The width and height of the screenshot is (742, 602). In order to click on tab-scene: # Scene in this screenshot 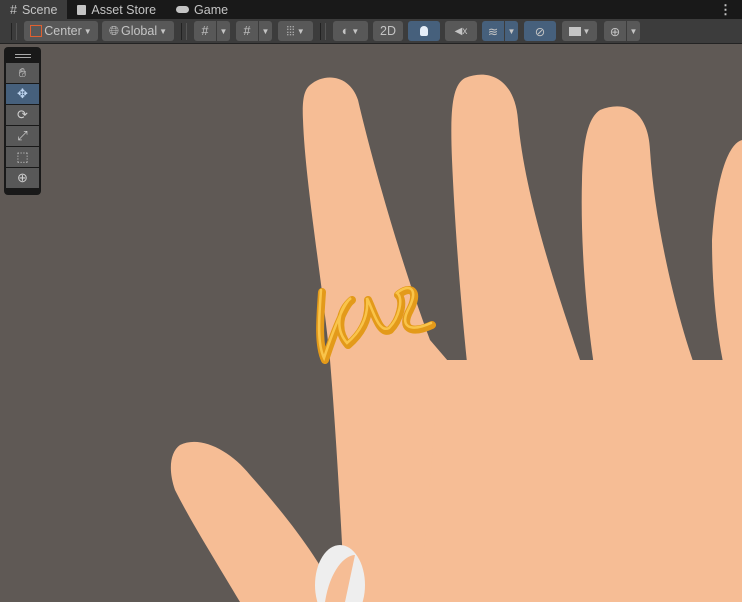, I will do `click(34, 9)`.